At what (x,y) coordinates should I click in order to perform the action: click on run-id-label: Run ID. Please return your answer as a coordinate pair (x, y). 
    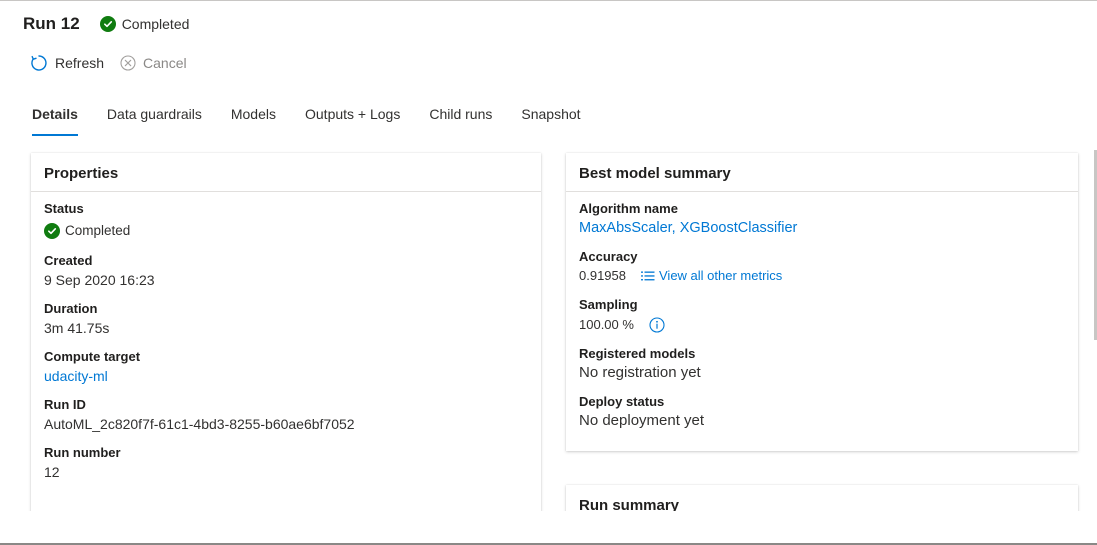
    Looking at the image, I should click on (65, 404).